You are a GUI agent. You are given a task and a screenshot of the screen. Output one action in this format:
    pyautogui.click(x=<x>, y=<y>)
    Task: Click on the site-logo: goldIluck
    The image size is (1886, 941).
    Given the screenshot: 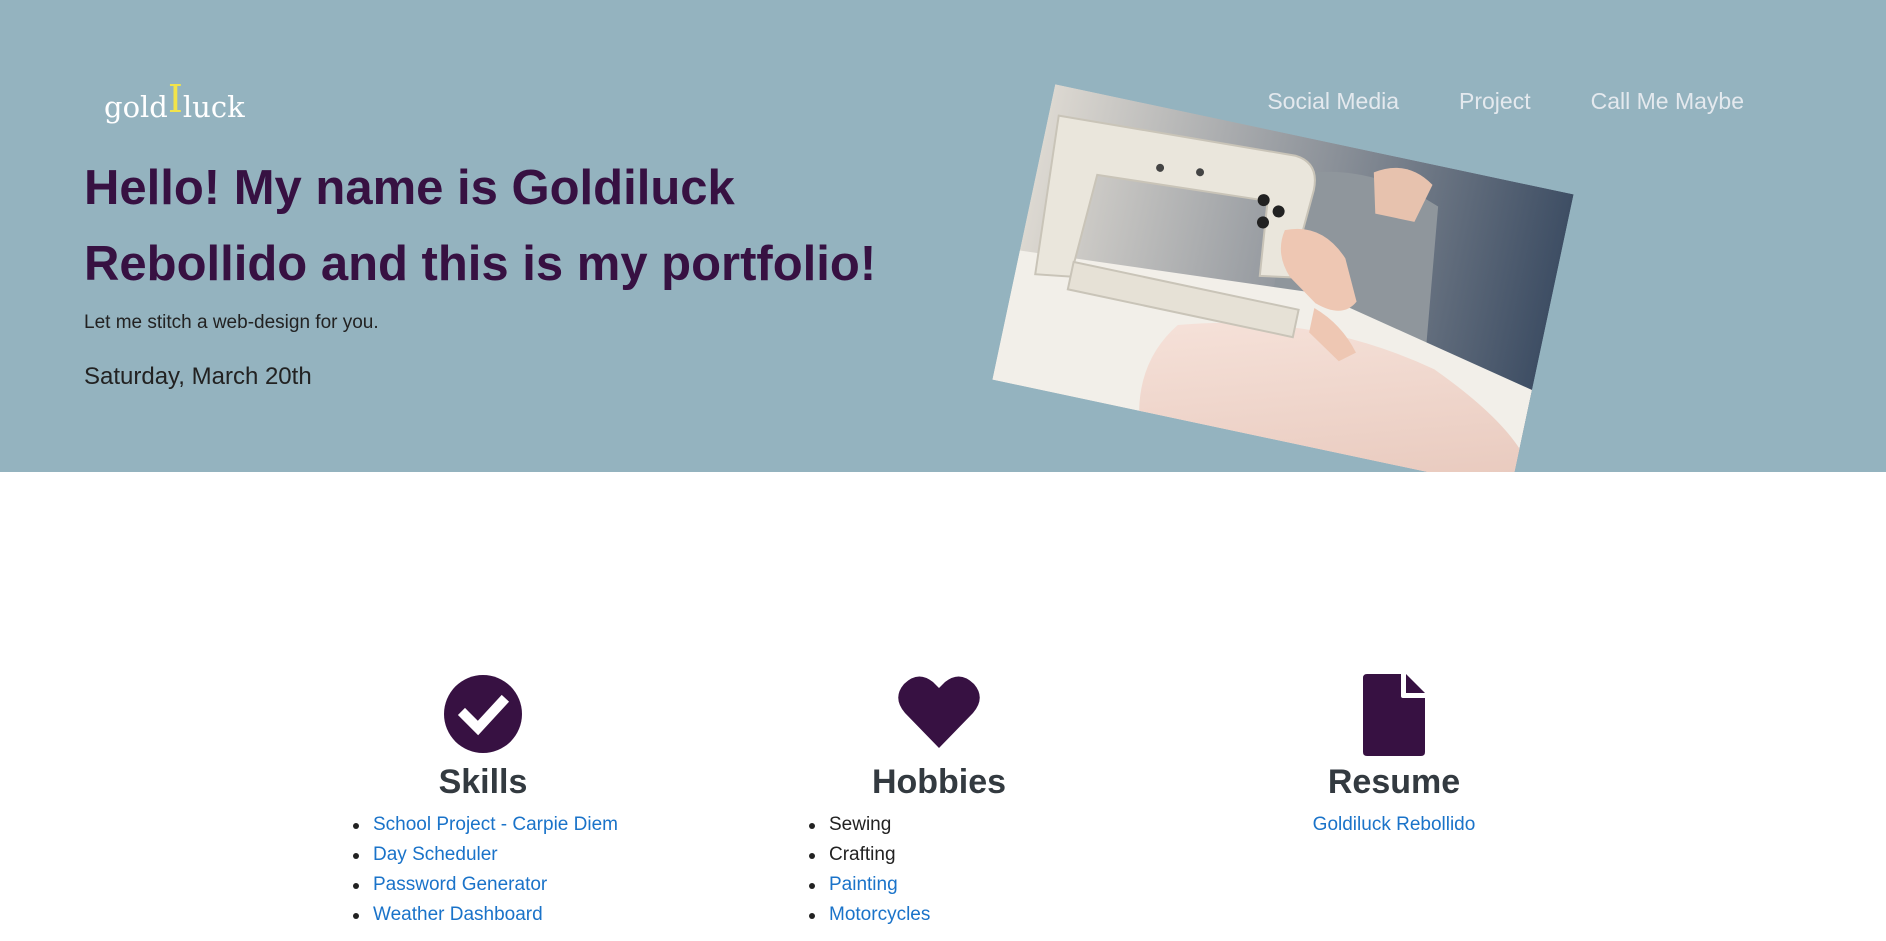 What is the action you would take?
    pyautogui.click(x=174, y=101)
    